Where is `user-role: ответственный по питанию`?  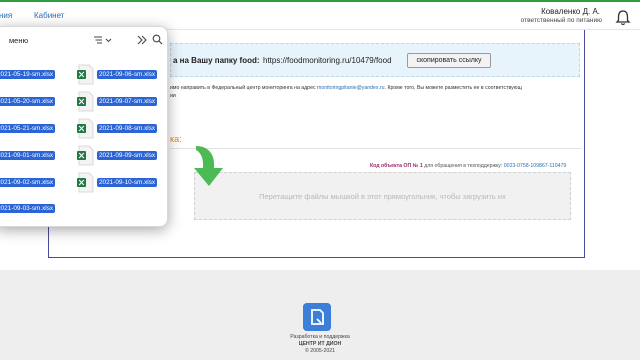
user-role: ответственный по питанию is located at coordinates (561, 20).